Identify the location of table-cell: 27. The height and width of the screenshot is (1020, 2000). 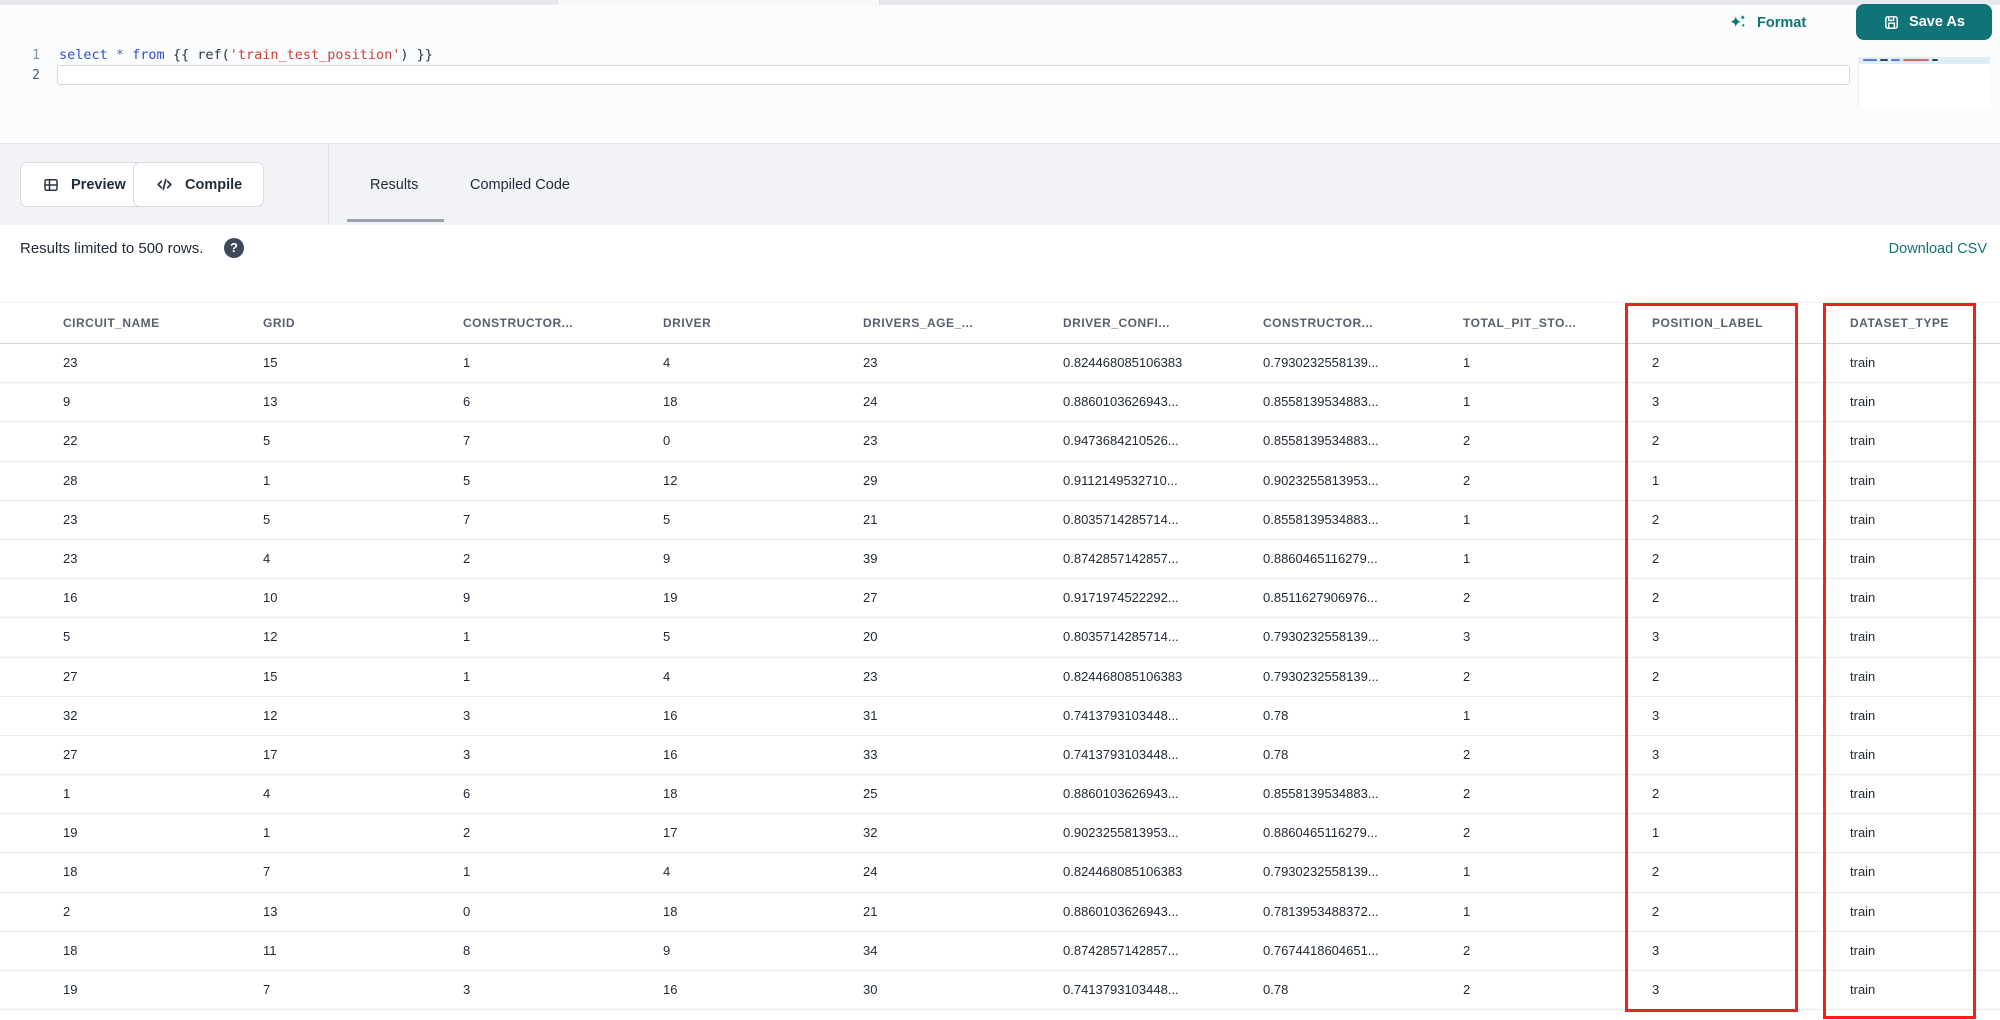
(70, 754).